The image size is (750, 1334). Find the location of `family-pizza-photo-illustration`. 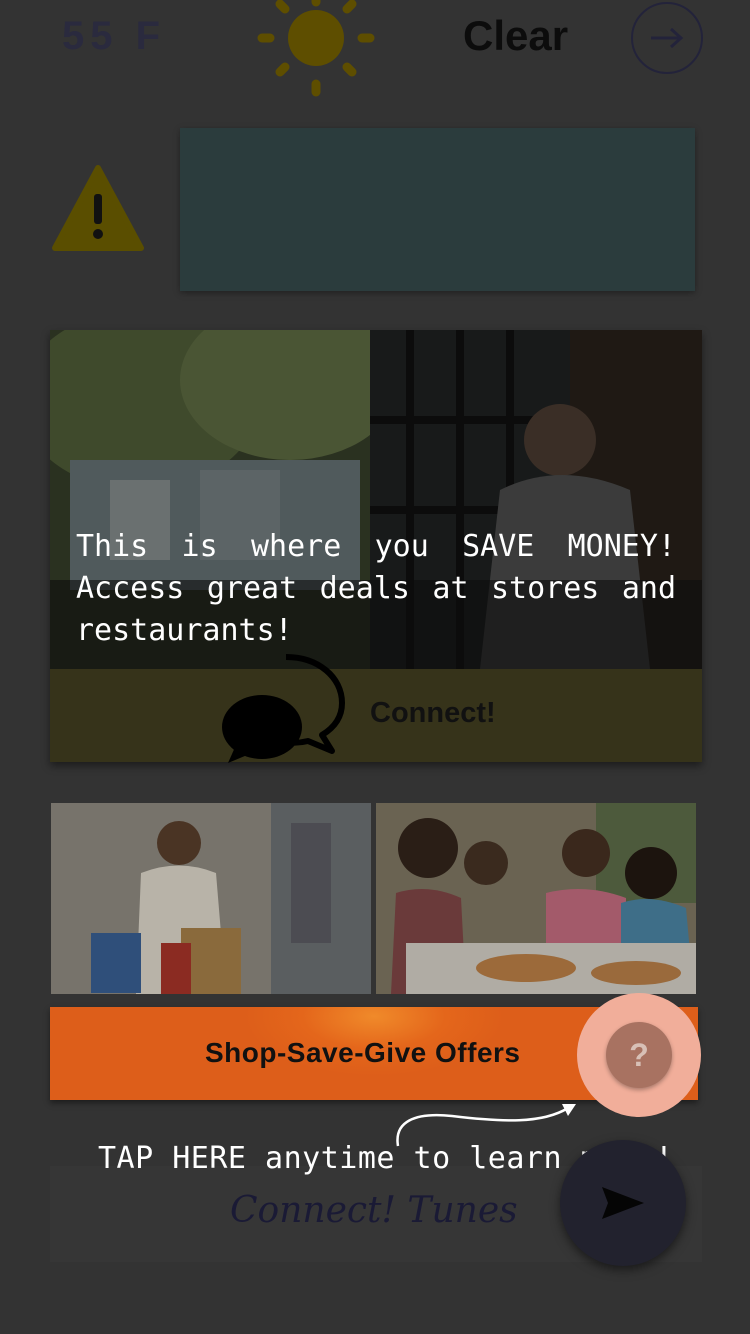

family-pizza-photo-illustration is located at coordinates (536, 898).